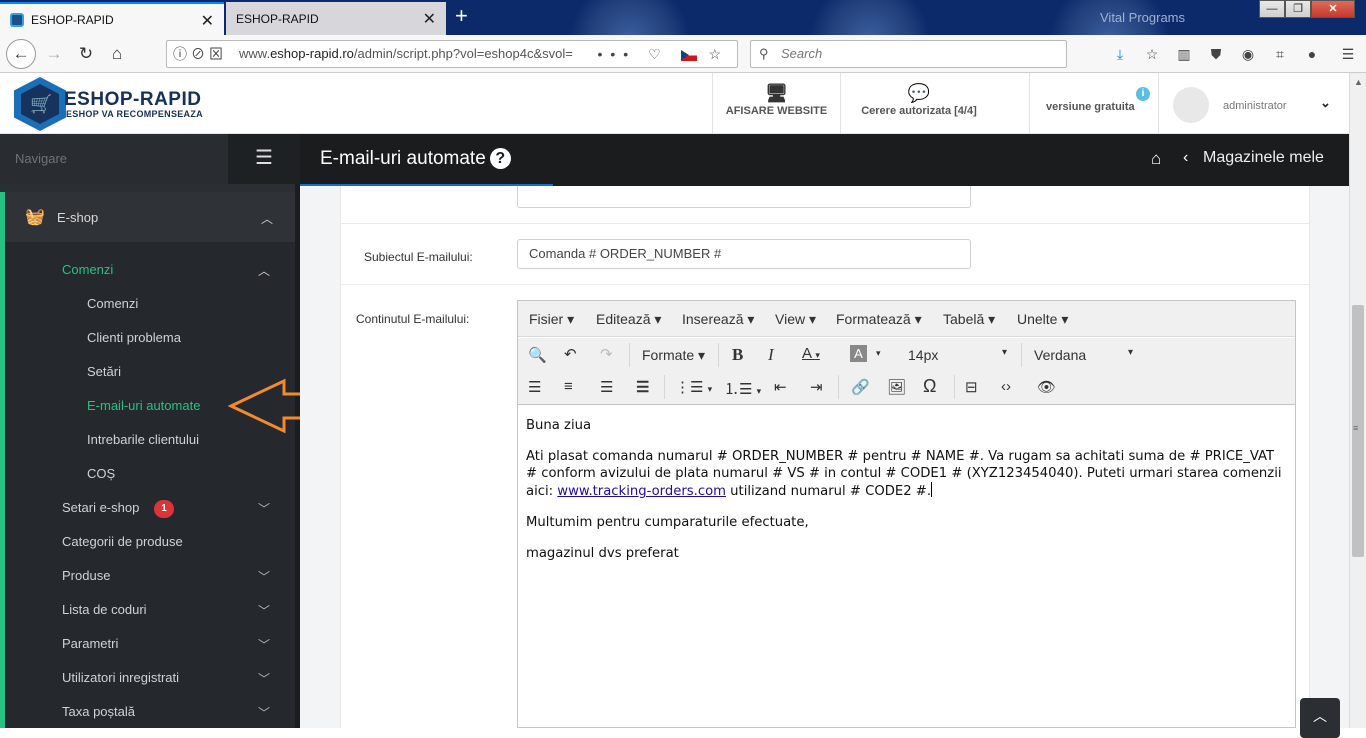 The height and width of the screenshot is (738, 1366). I want to click on sidebar-subitem-emailuri-automate: E-mail-uri automate, so click(143, 405).